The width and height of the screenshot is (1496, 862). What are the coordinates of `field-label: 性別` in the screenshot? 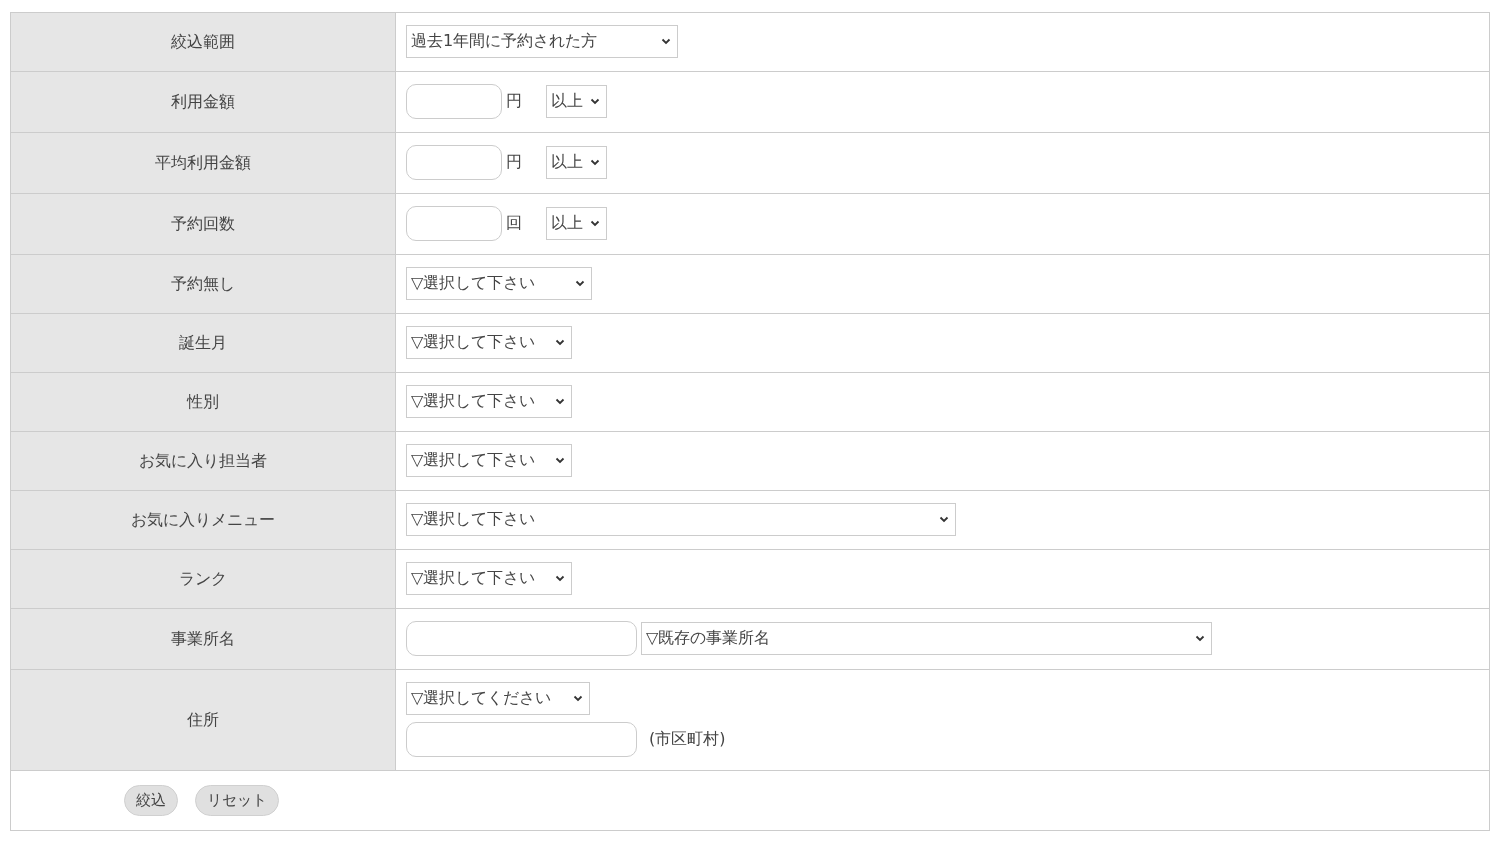 It's located at (203, 402).